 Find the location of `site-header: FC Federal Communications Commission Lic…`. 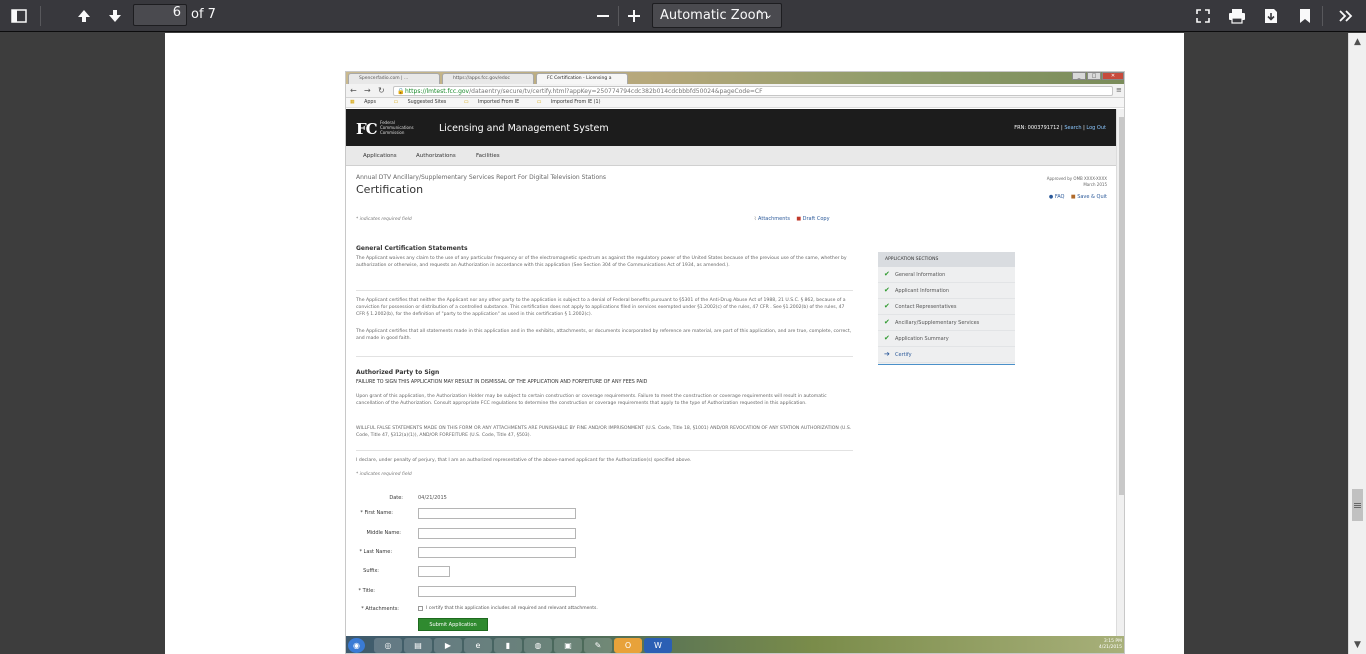

site-header: FC Federal Communications Commission Lic… is located at coordinates (731, 127).